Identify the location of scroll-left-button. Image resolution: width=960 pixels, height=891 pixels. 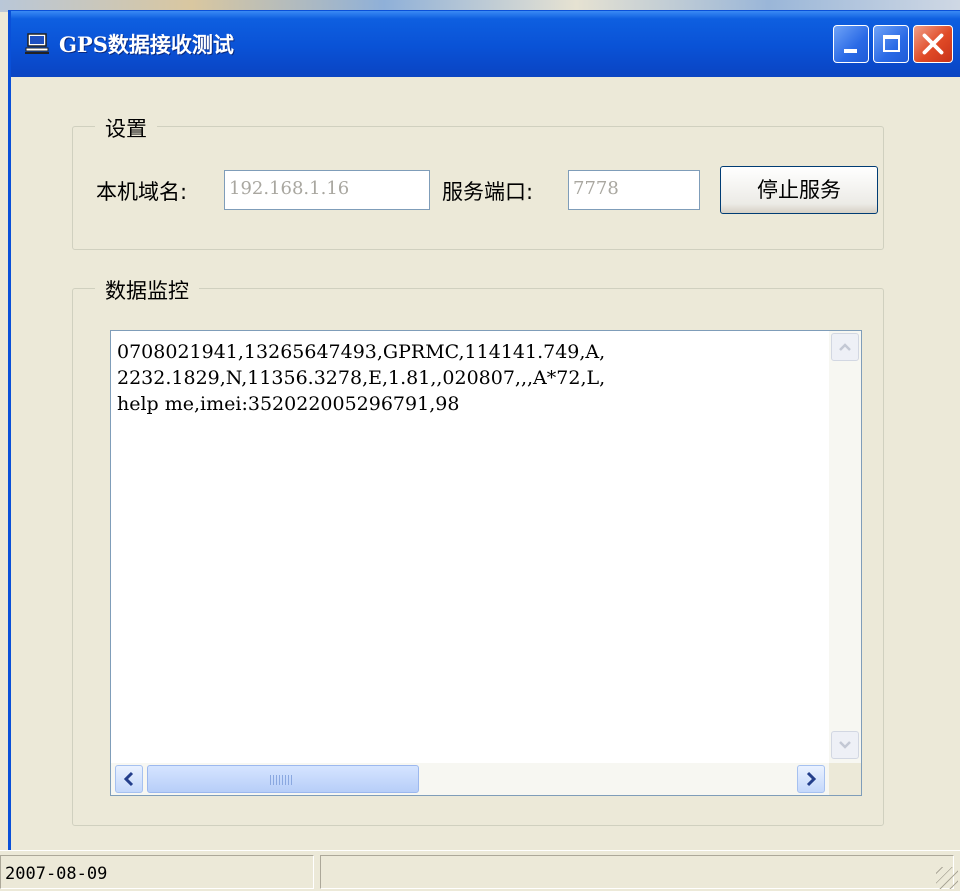
(129, 779).